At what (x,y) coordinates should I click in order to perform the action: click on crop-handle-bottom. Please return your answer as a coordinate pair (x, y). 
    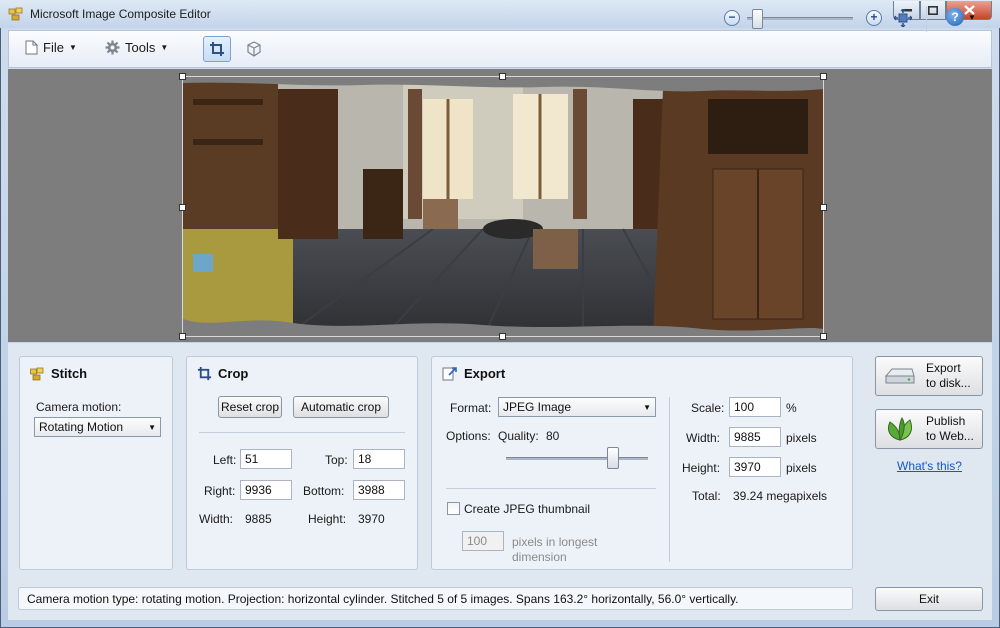
    Looking at the image, I should click on (502, 336).